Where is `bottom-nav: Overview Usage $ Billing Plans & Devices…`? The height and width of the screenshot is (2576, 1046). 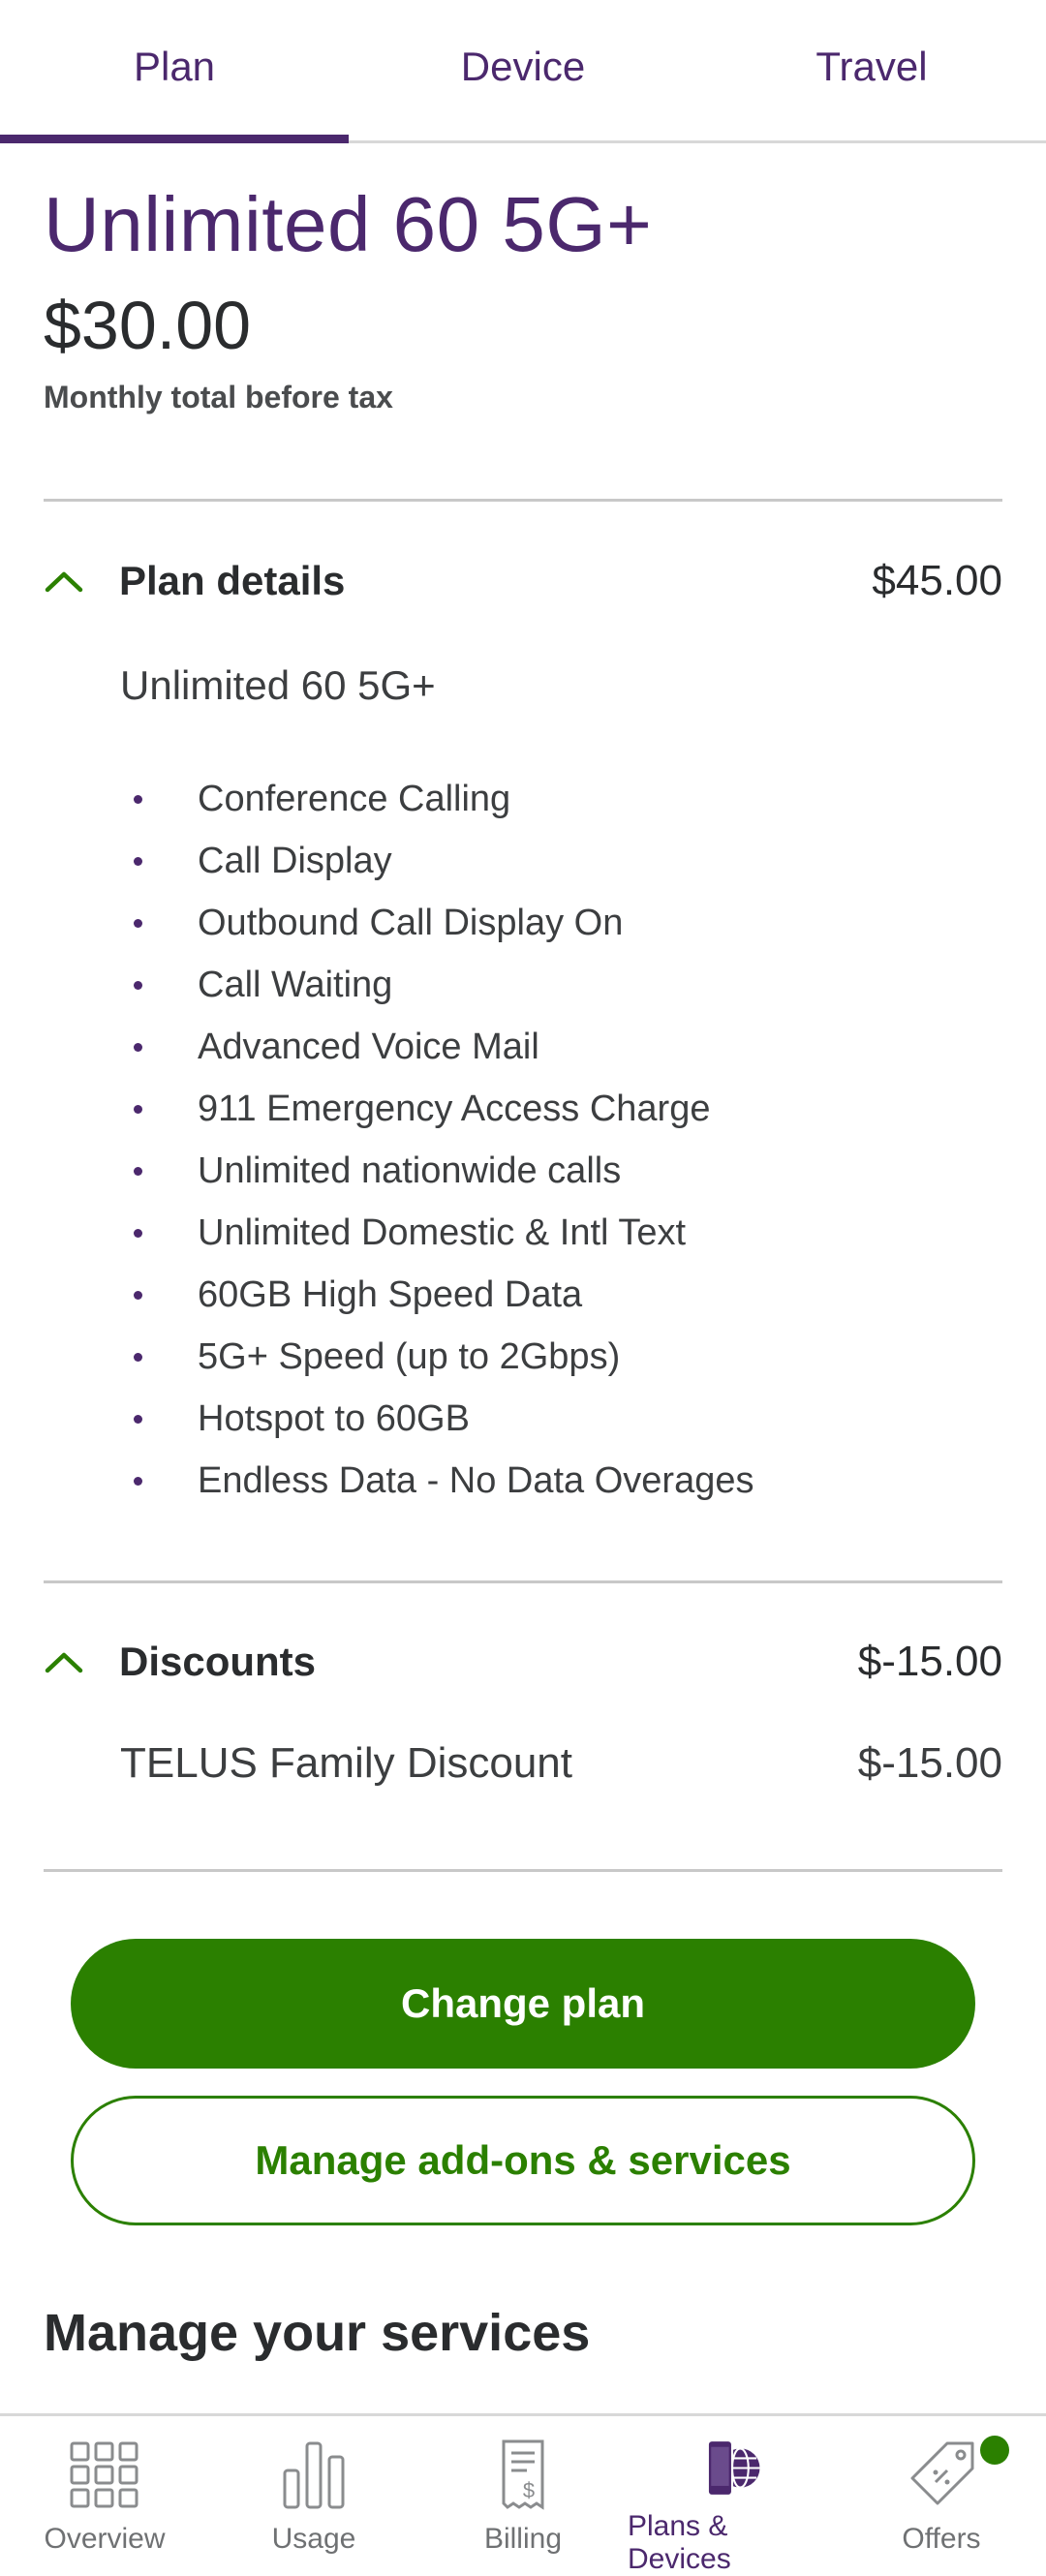 bottom-nav: Overview Usage $ Billing Plans & Devices… is located at coordinates (523, 2494).